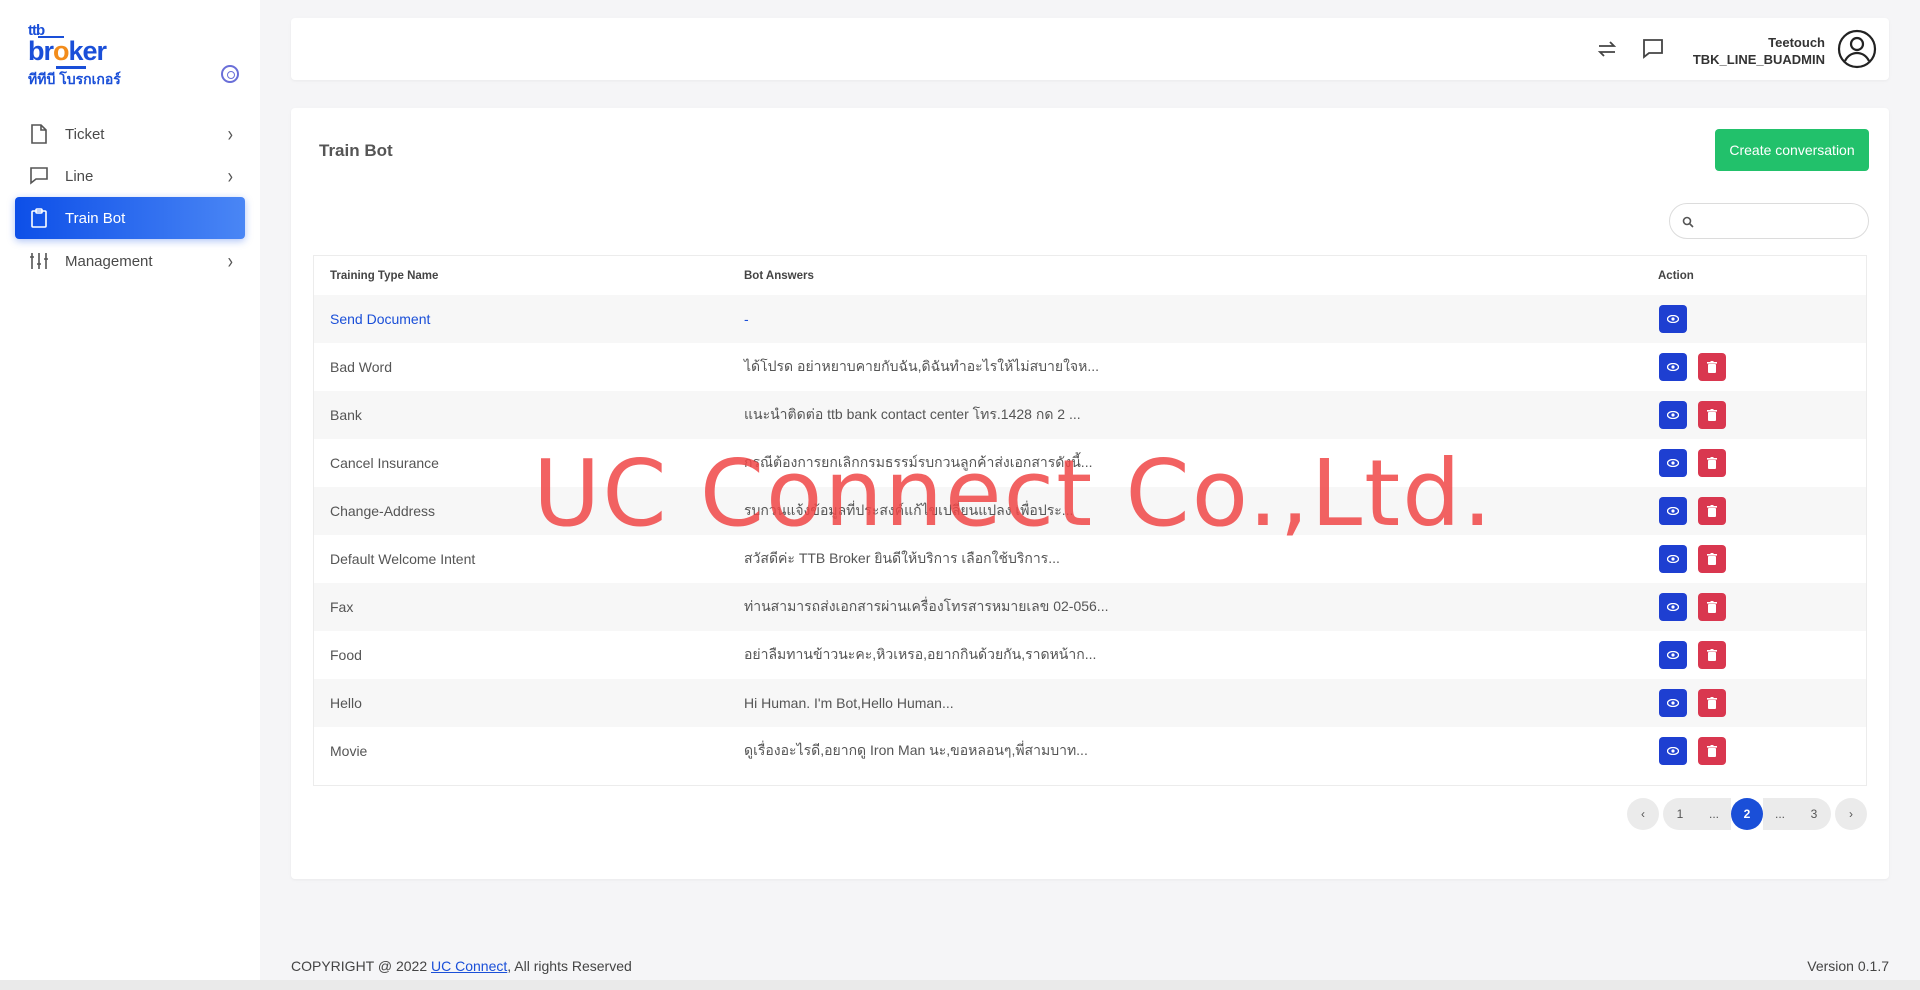 The height and width of the screenshot is (990, 1920). Describe the element at coordinates (39, 218) in the screenshot. I see `clipboard-icon` at that location.